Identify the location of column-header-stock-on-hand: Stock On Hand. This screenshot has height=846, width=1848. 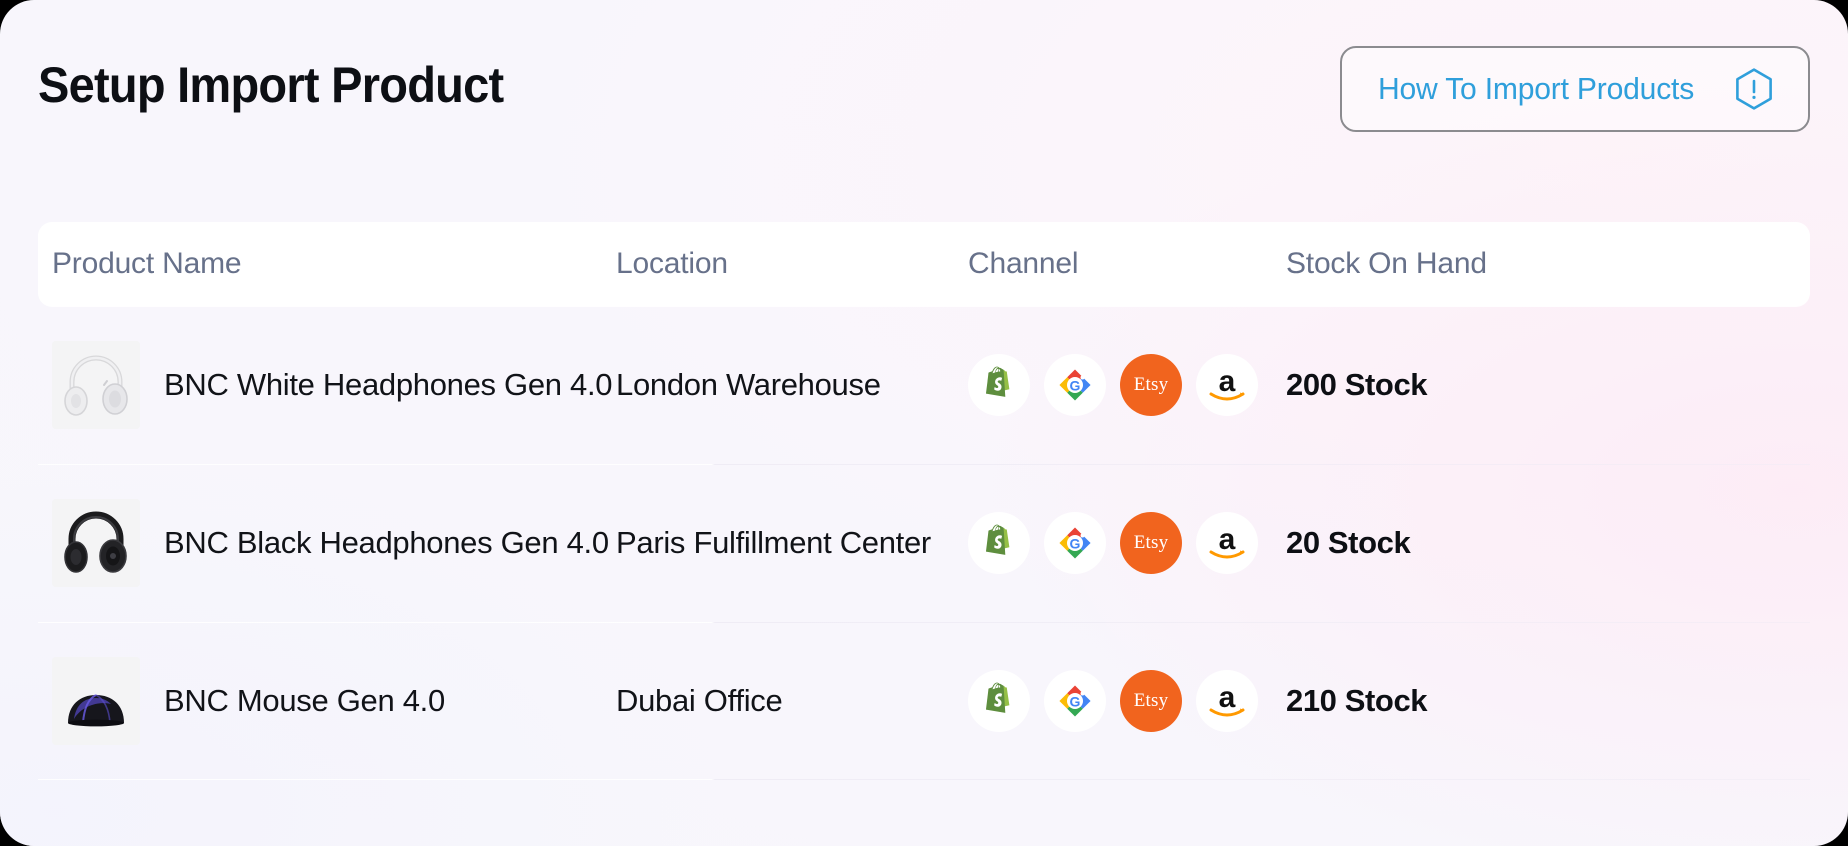
(1386, 263).